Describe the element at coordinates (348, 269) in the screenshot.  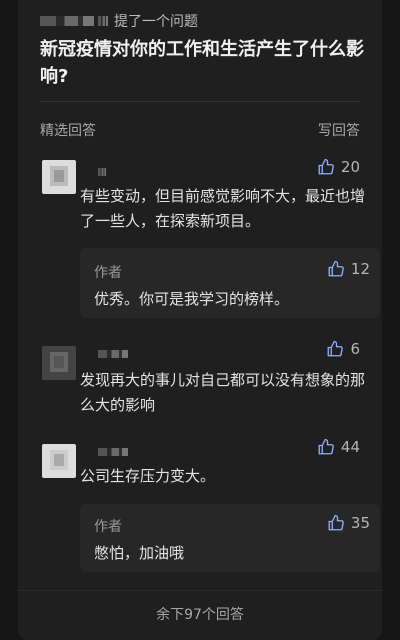
I see `like-button: 12` at that location.